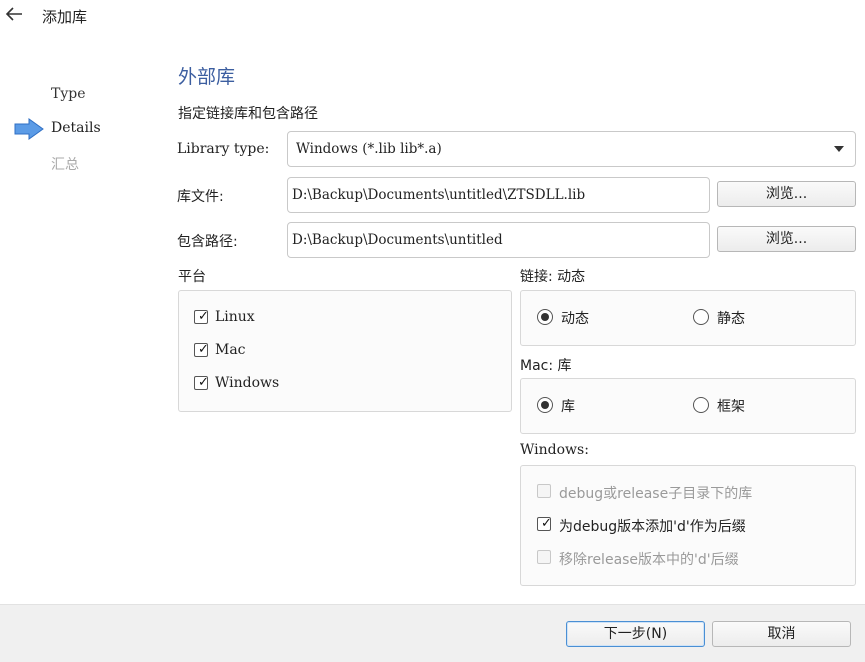 The image size is (865, 662). I want to click on windows-checkbox: ✓, so click(201, 383).